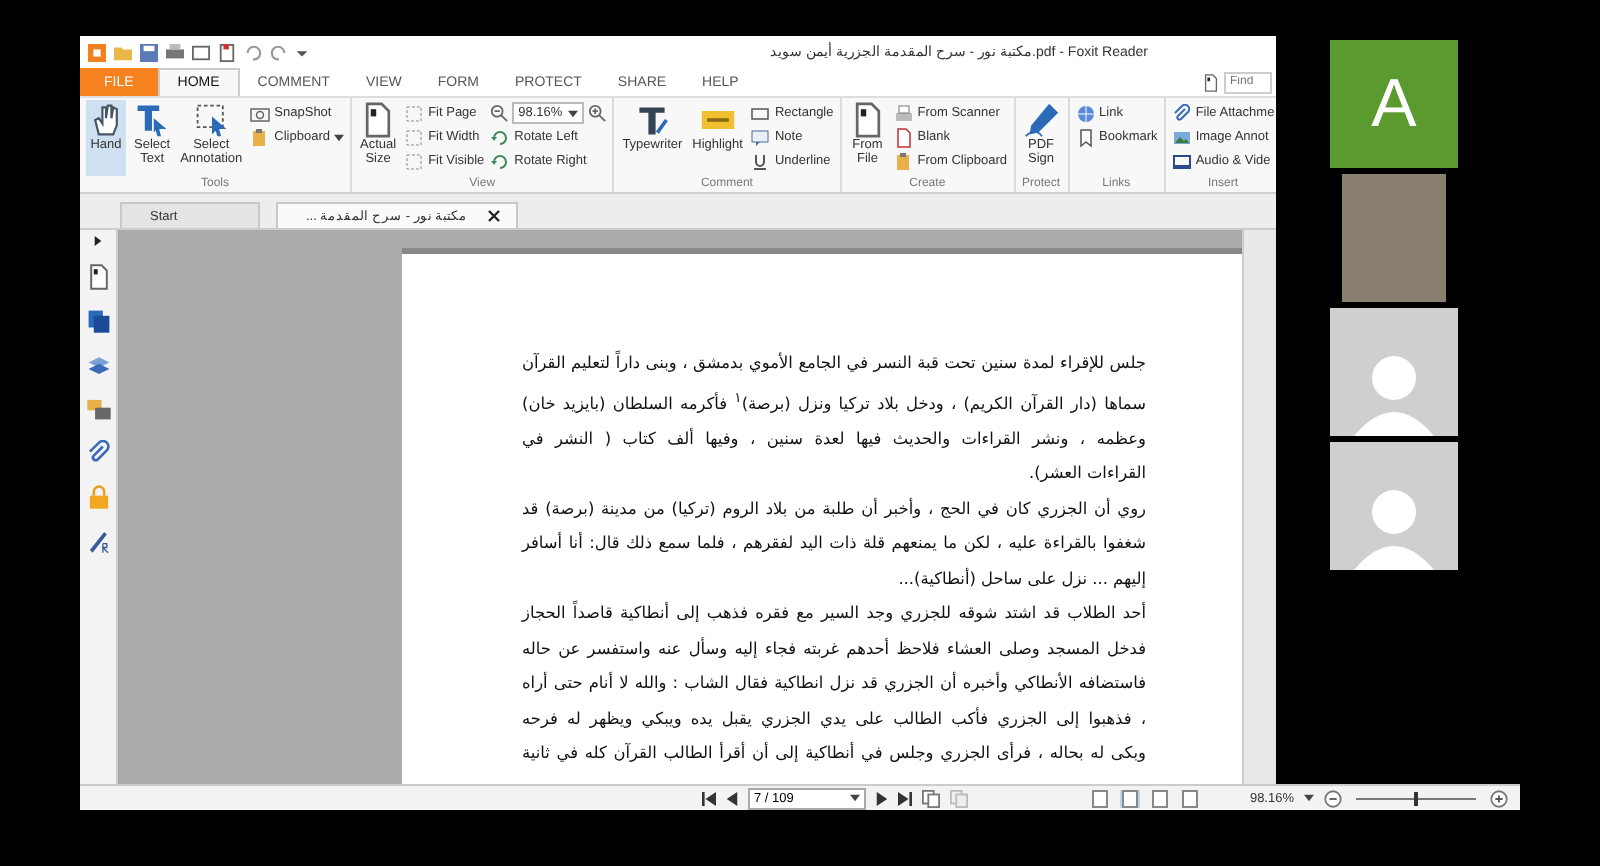  What do you see at coordinates (98, 365) in the screenshot?
I see `layers-icon` at bounding box center [98, 365].